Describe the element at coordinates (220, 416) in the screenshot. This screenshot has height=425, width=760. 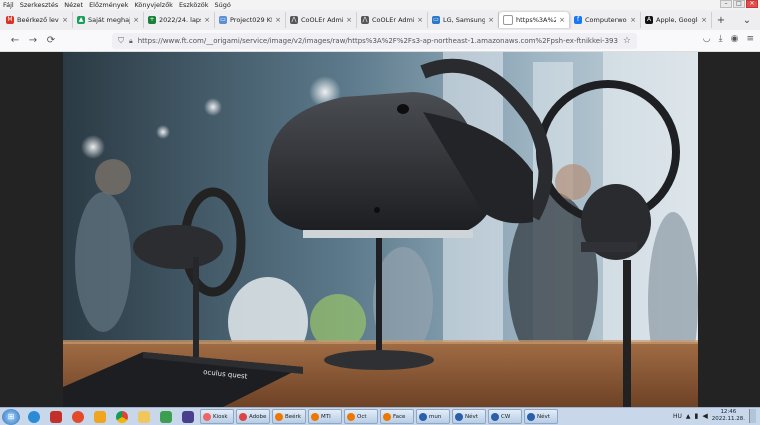
I see `task-label: Kiosk` at that location.